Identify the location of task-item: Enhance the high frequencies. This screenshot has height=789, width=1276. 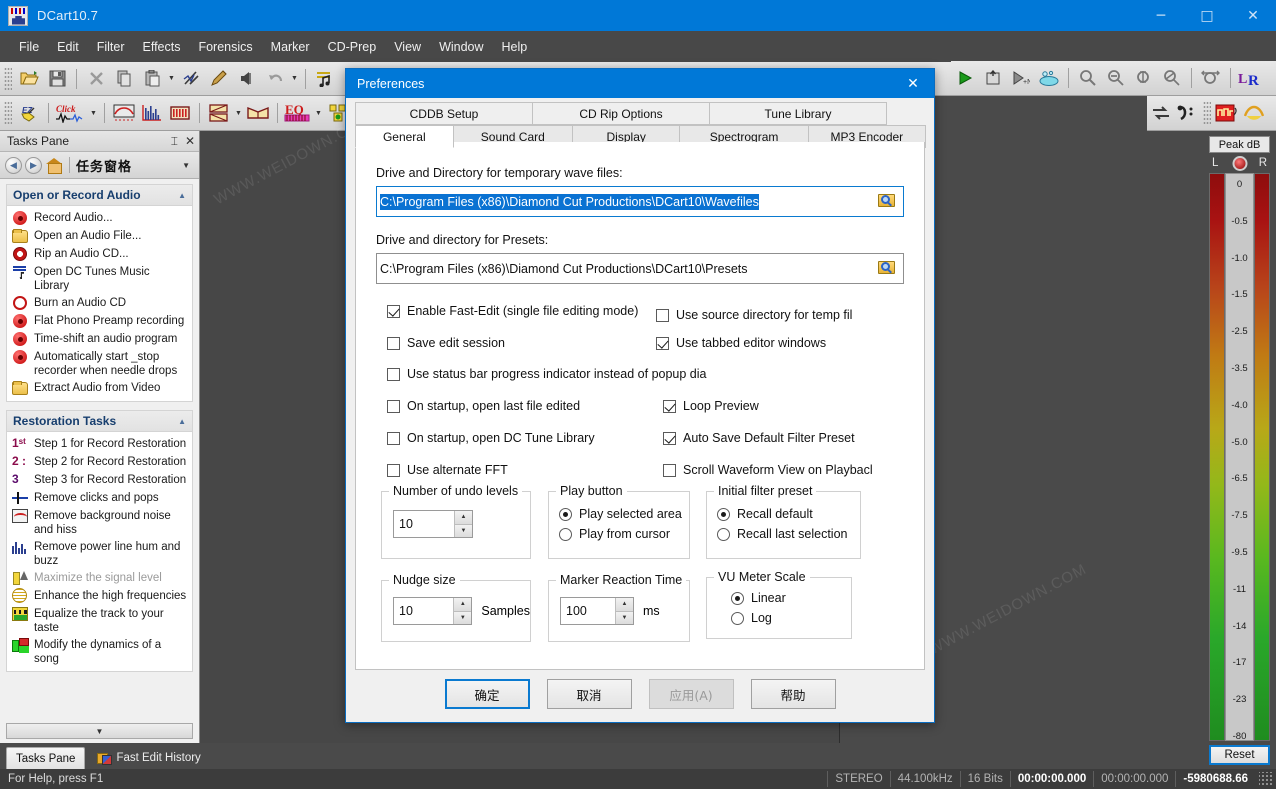
(100, 596).